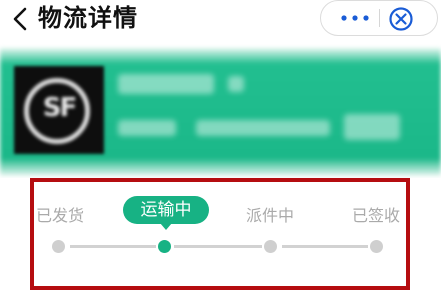  I want to click on blurred-tracking-label, so click(147, 128).